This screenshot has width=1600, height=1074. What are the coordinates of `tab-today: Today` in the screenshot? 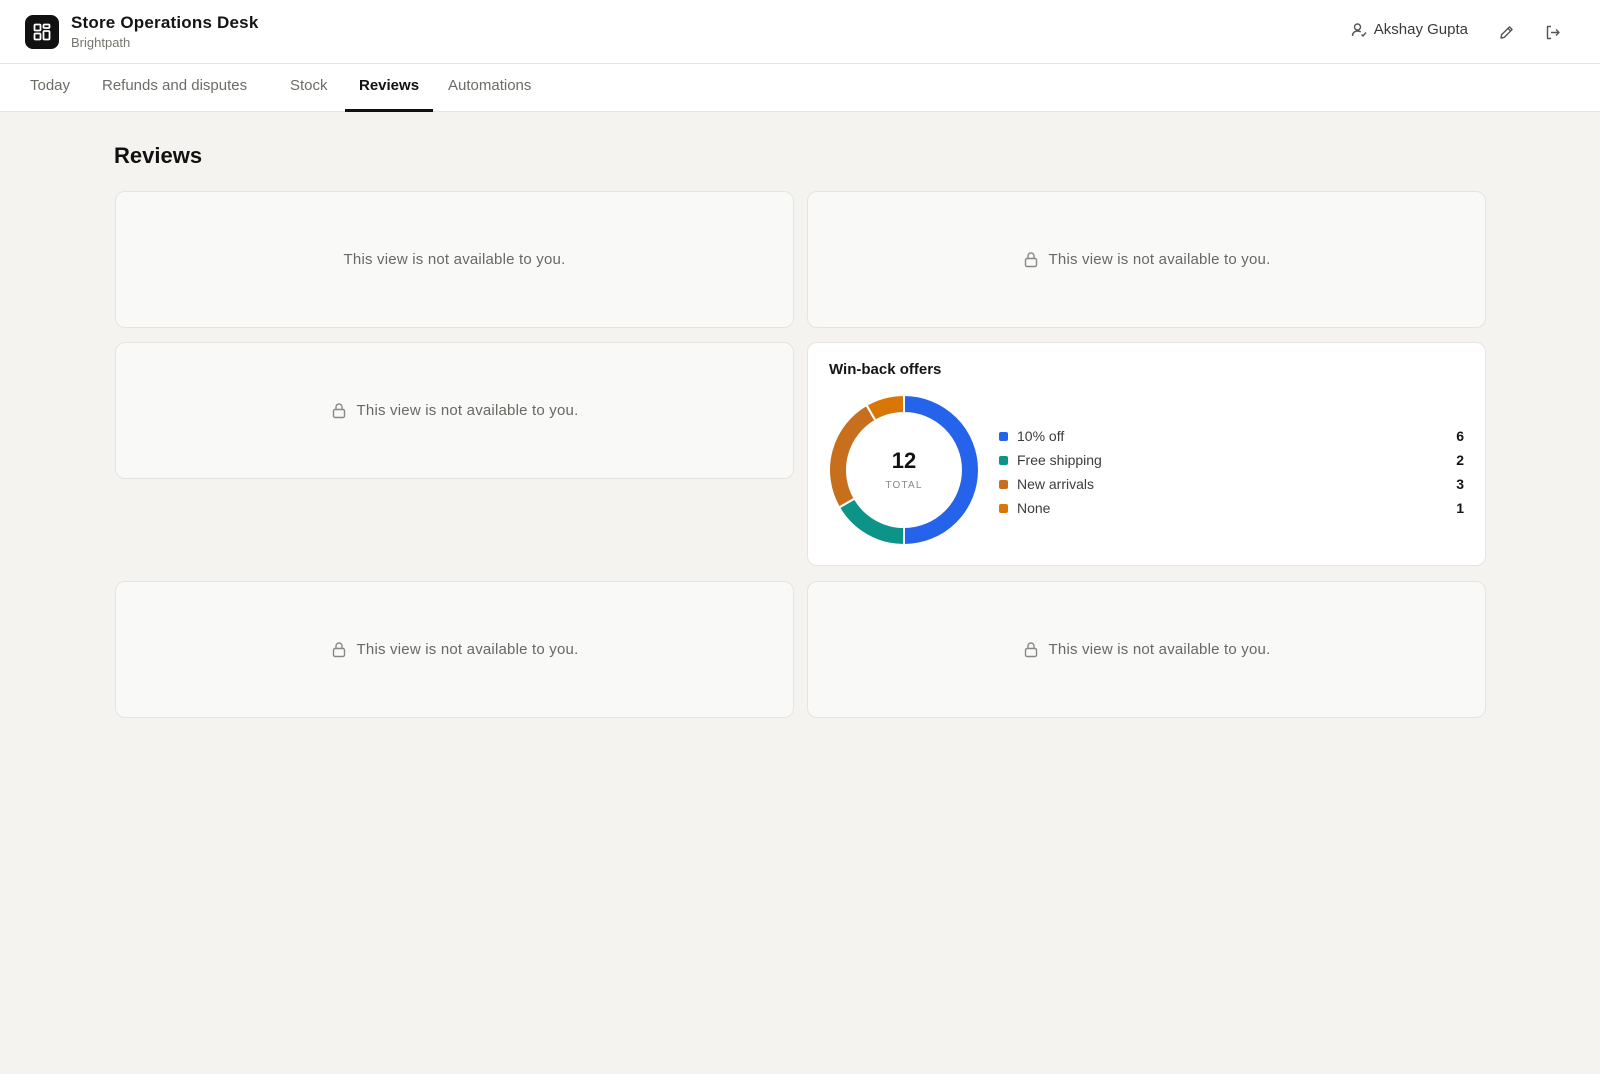 It's located at (50, 88).